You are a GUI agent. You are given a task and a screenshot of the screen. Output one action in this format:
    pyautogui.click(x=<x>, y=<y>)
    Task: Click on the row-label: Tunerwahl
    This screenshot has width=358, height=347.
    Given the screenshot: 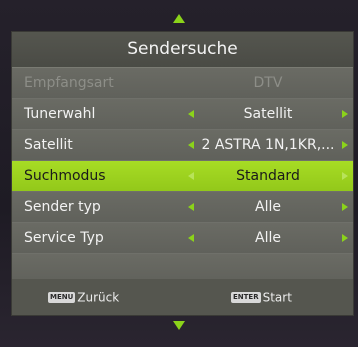 What is the action you would take?
    pyautogui.click(x=60, y=114)
    